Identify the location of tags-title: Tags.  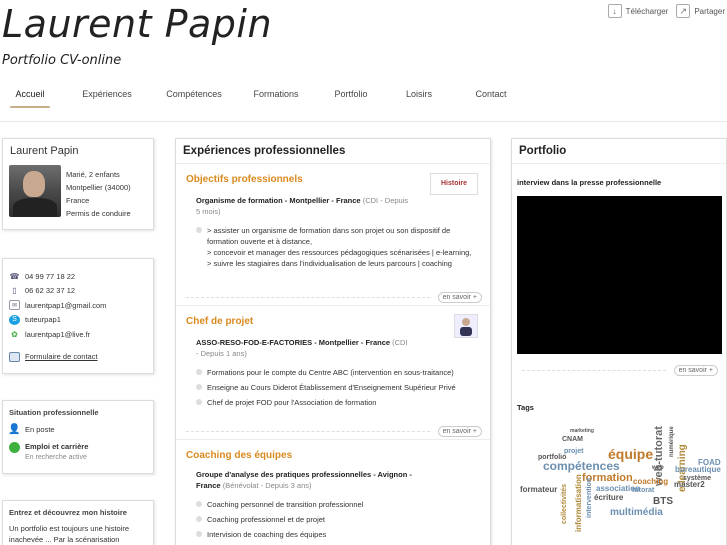
(525, 407).